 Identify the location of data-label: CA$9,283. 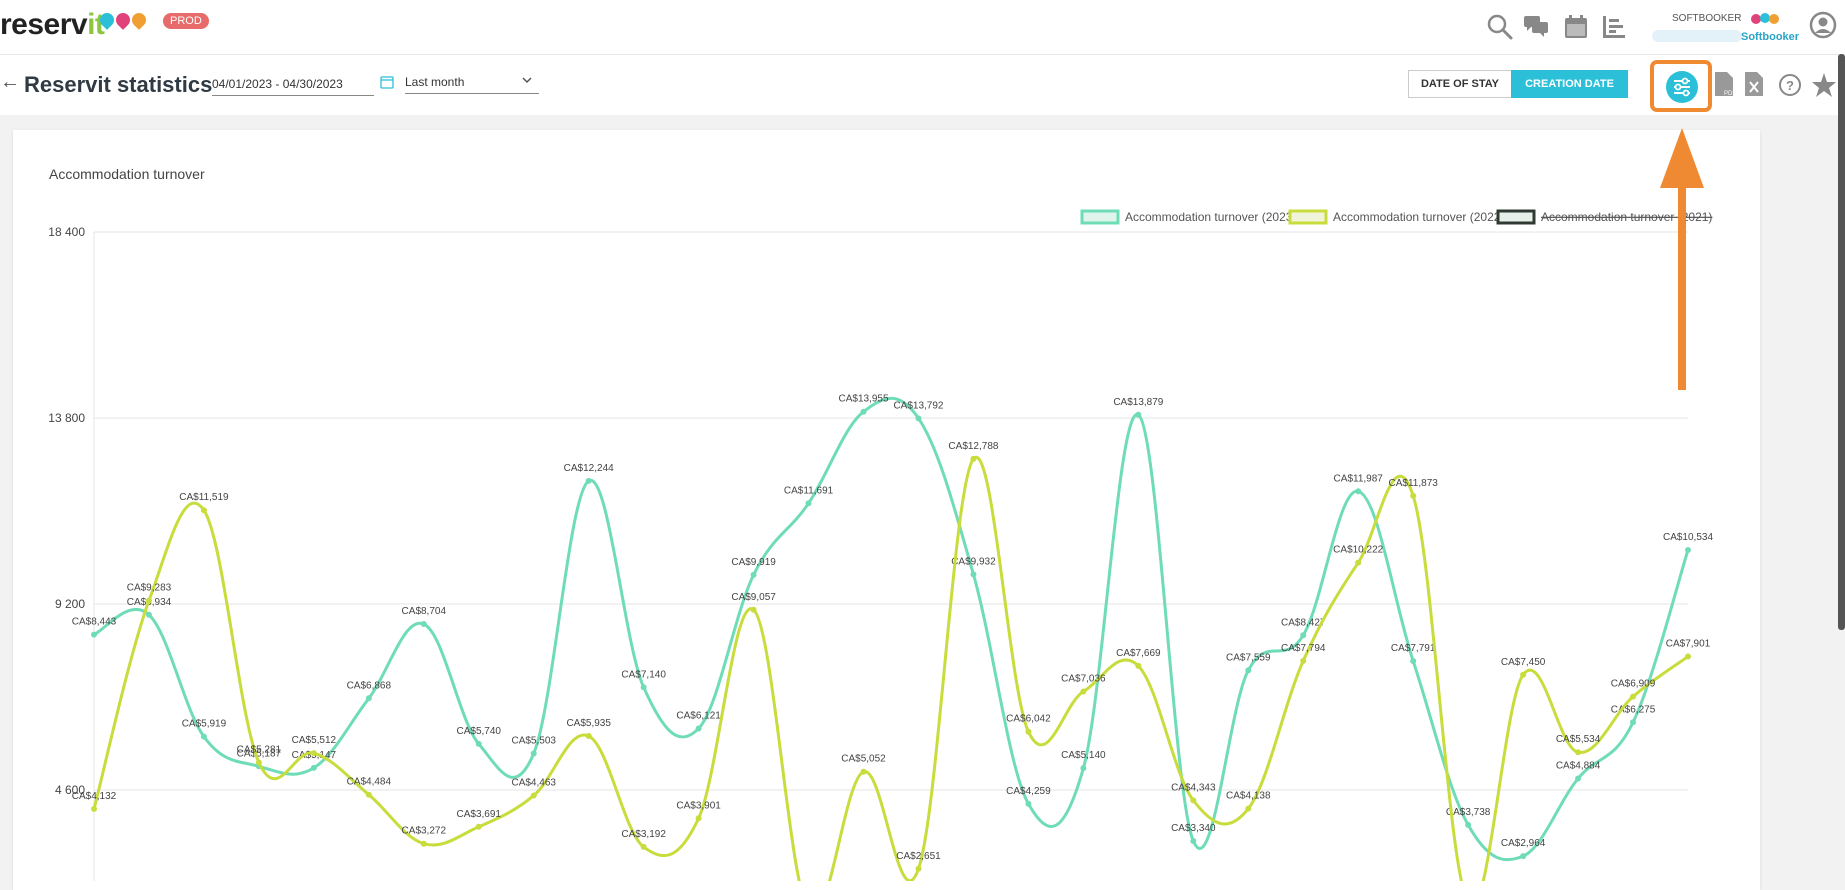
(149, 588).